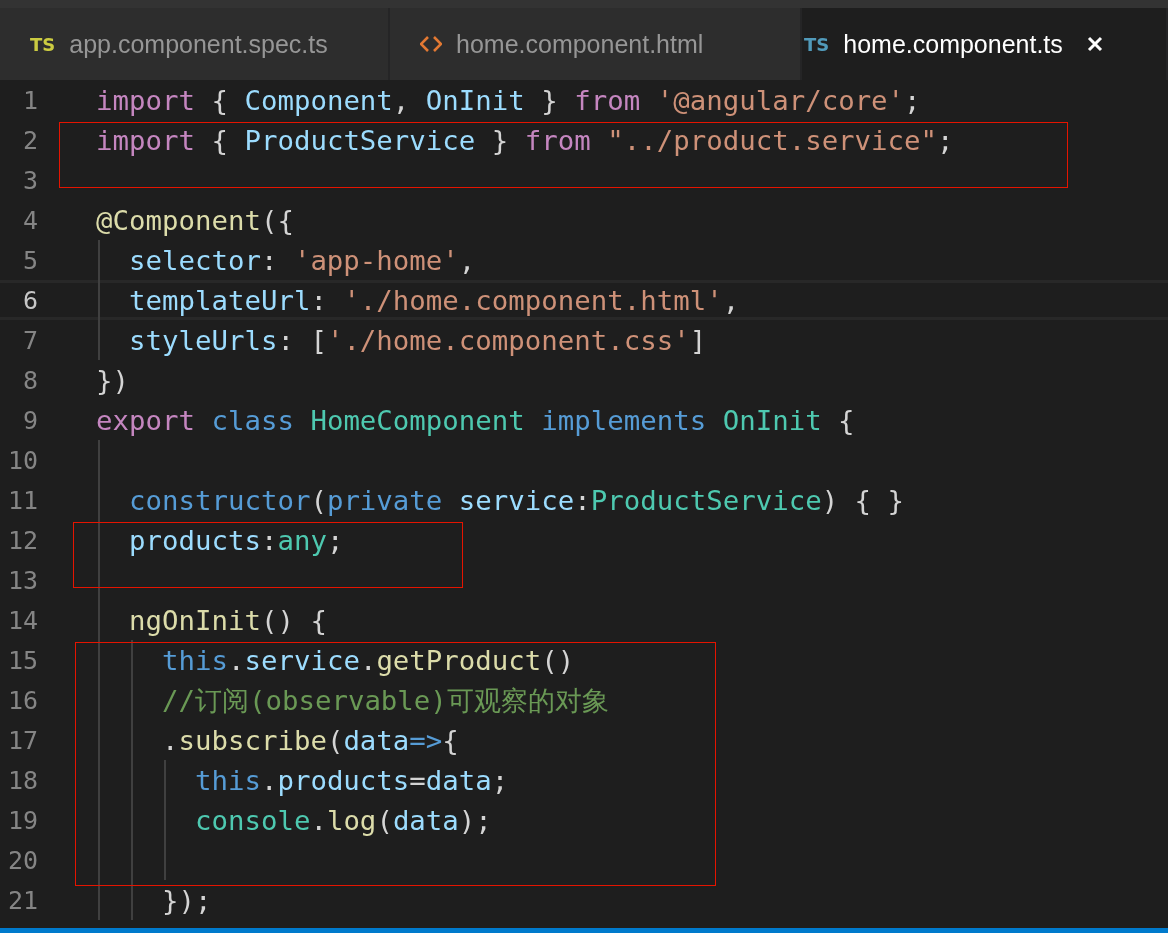 The height and width of the screenshot is (933, 1168). What do you see at coordinates (22, 661) in the screenshot?
I see `line-number: 15` at bounding box center [22, 661].